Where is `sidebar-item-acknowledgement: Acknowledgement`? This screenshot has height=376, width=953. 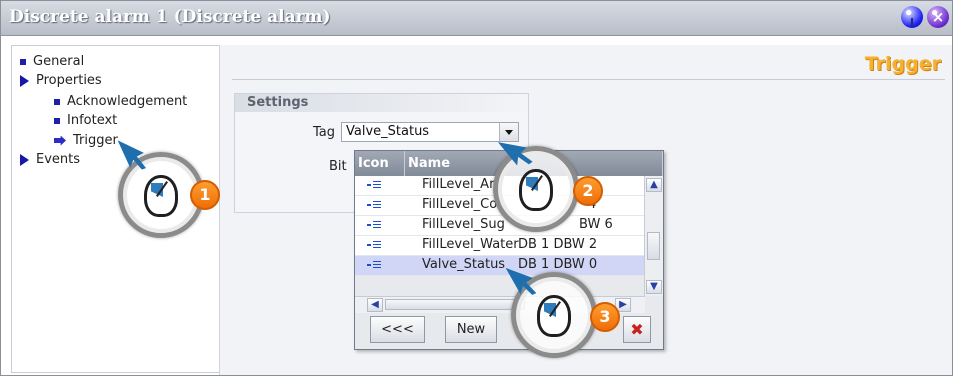 sidebar-item-acknowledgement: Acknowledgement is located at coordinates (120, 101).